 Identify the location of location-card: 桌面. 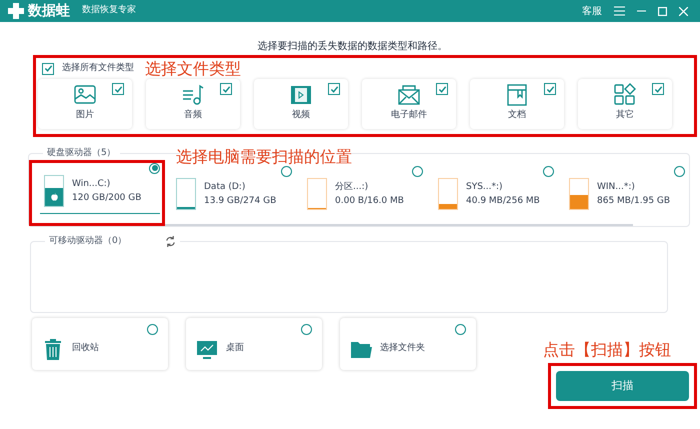
(254, 344).